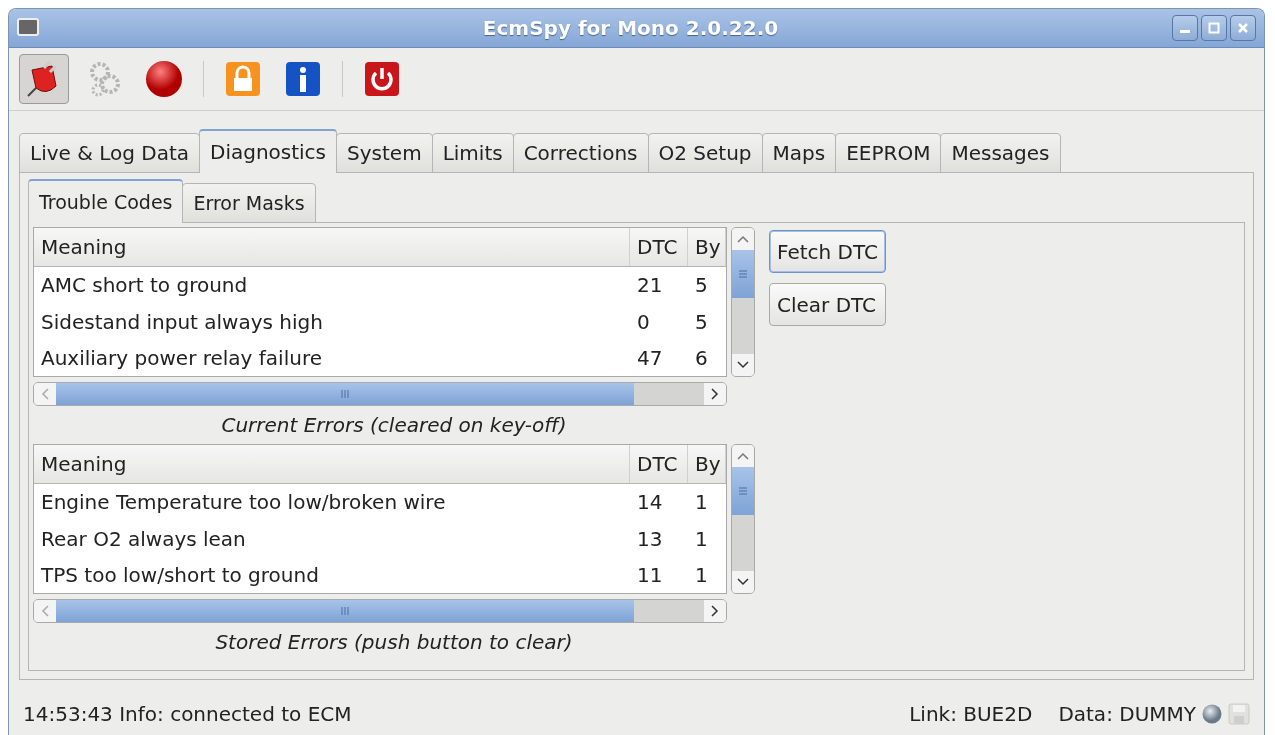 The image size is (1275, 735). Describe the element at coordinates (243, 503) in the screenshot. I see `table-cell-text: Engine Temperature too low/broken wire` at that location.